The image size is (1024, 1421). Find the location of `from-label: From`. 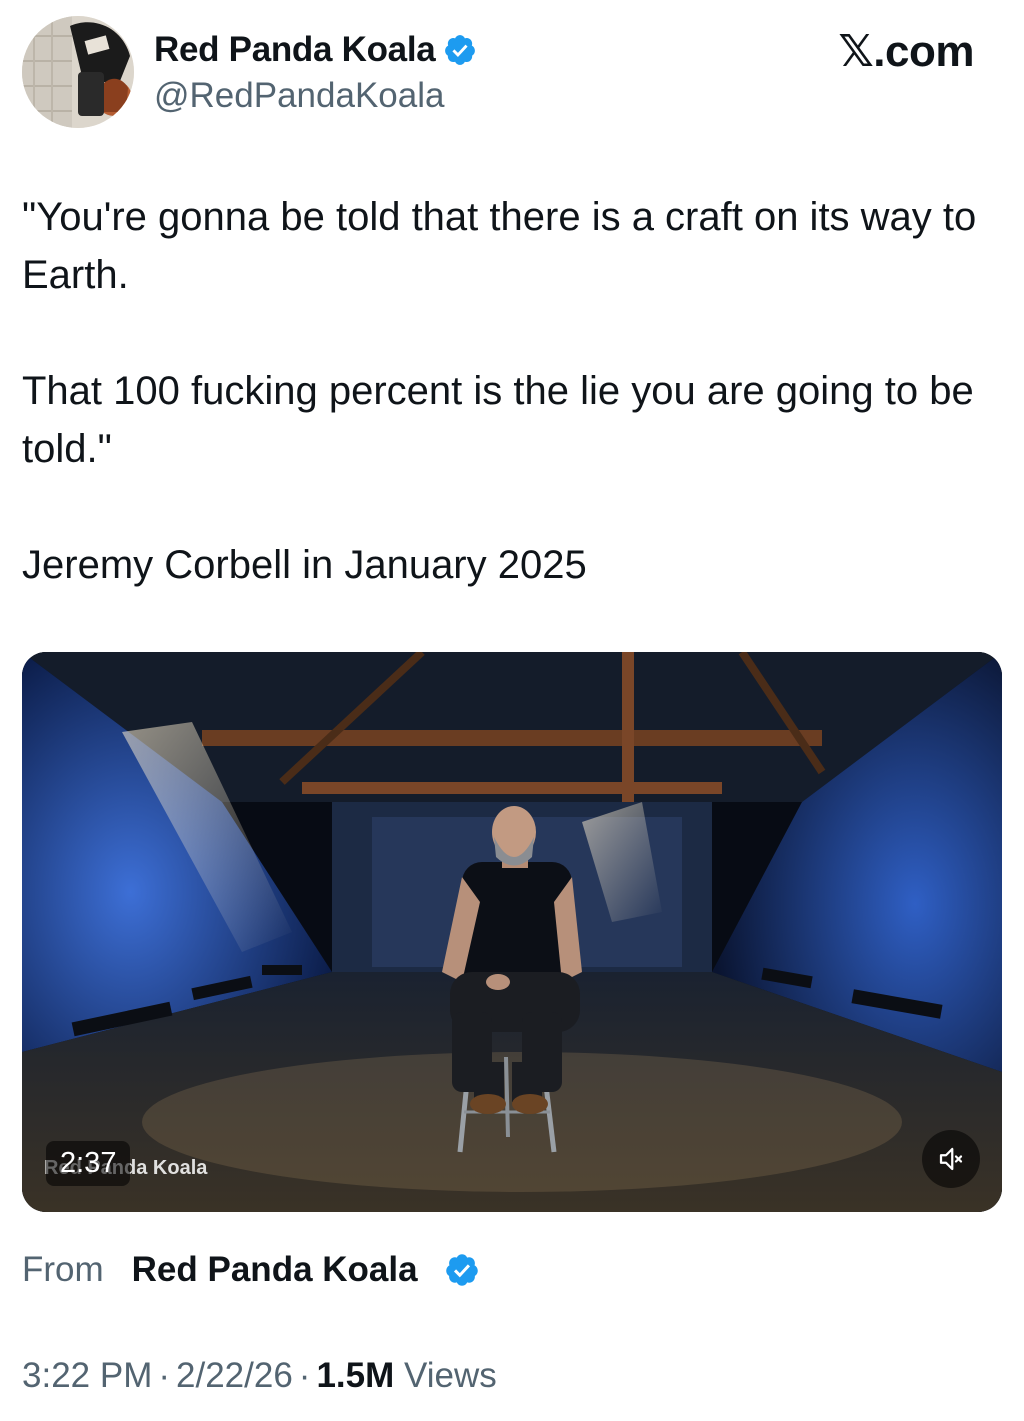

from-label: From is located at coordinates (63, 1269).